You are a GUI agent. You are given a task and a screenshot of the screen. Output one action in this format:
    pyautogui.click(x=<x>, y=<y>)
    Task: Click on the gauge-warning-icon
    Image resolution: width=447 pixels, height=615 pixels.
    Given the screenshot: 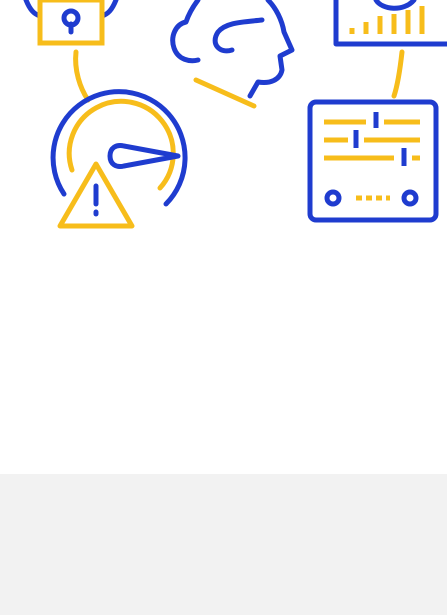 What is the action you would take?
    pyautogui.click(x=119, y=159)
    